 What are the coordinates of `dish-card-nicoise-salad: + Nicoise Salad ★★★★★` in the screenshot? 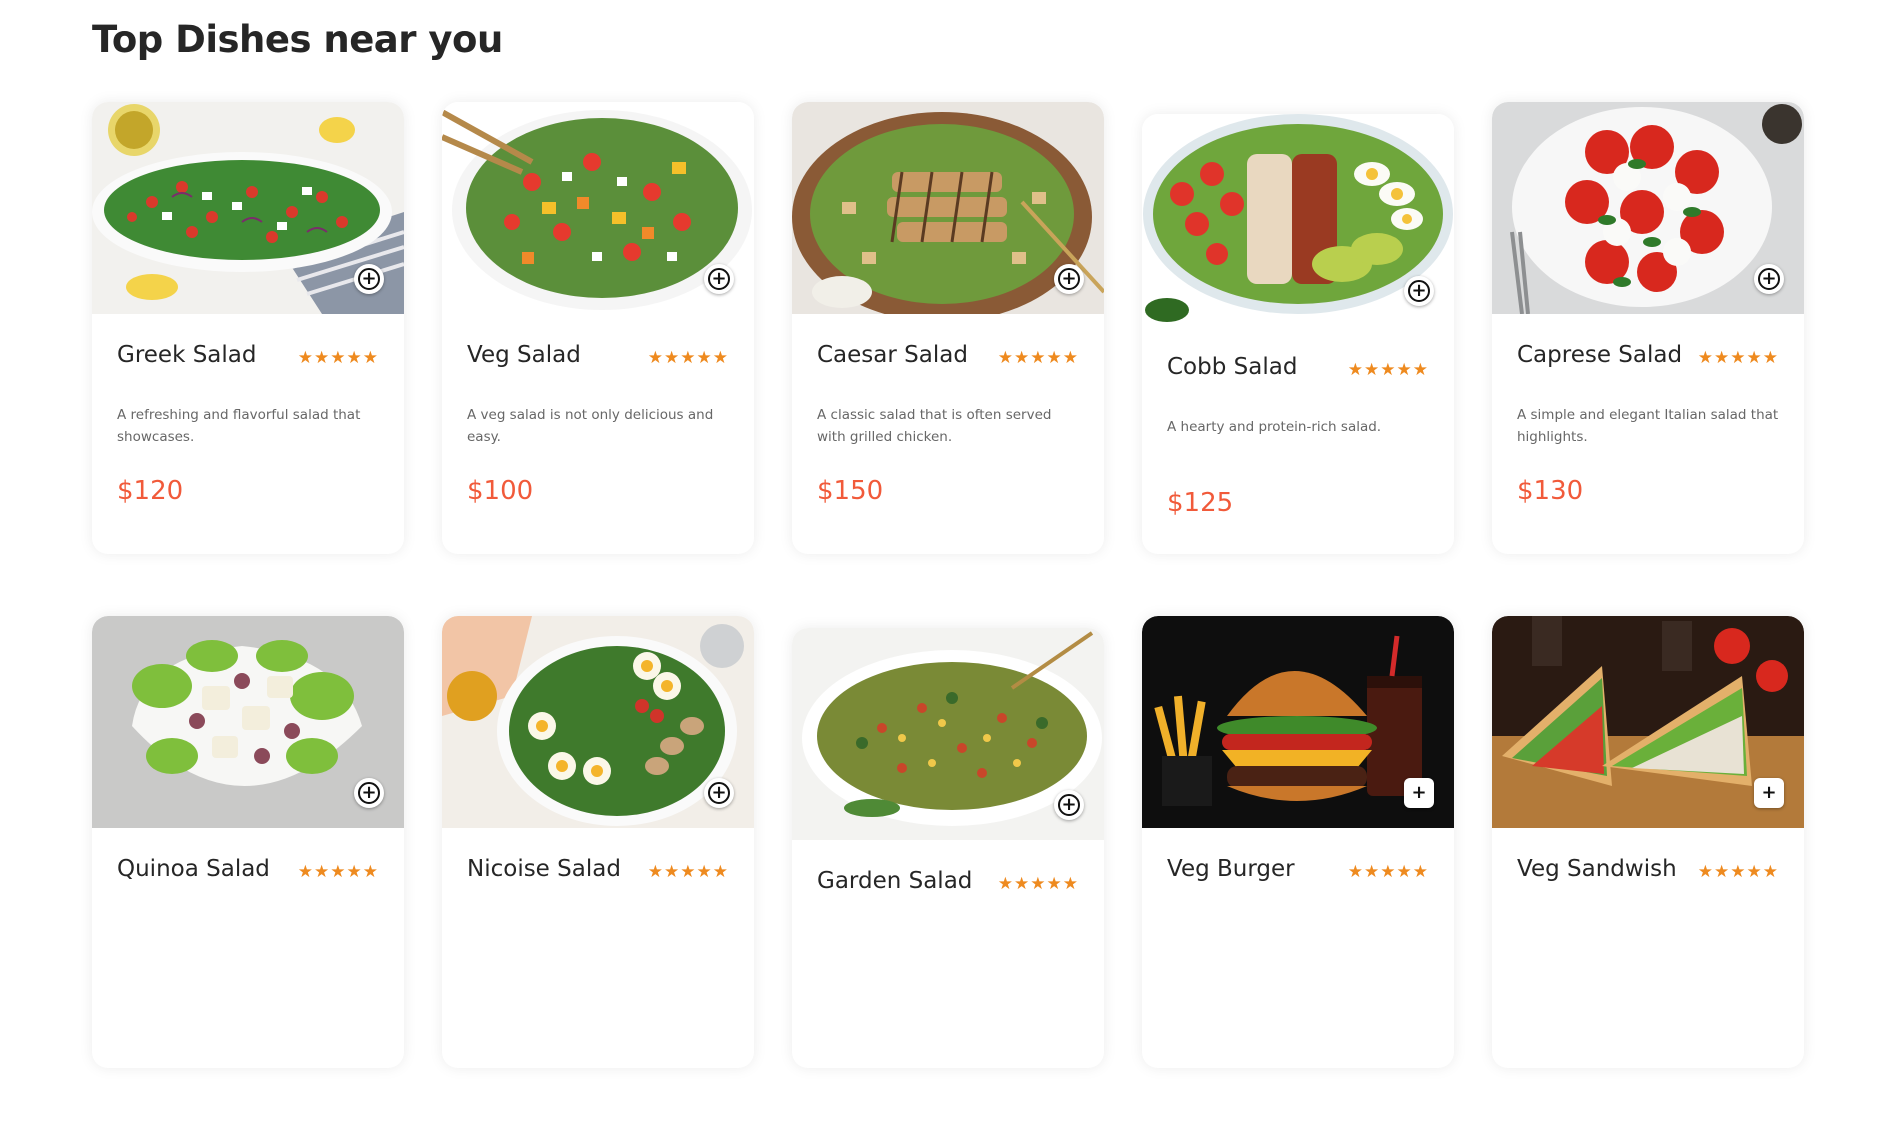 It's located at (598, 842).